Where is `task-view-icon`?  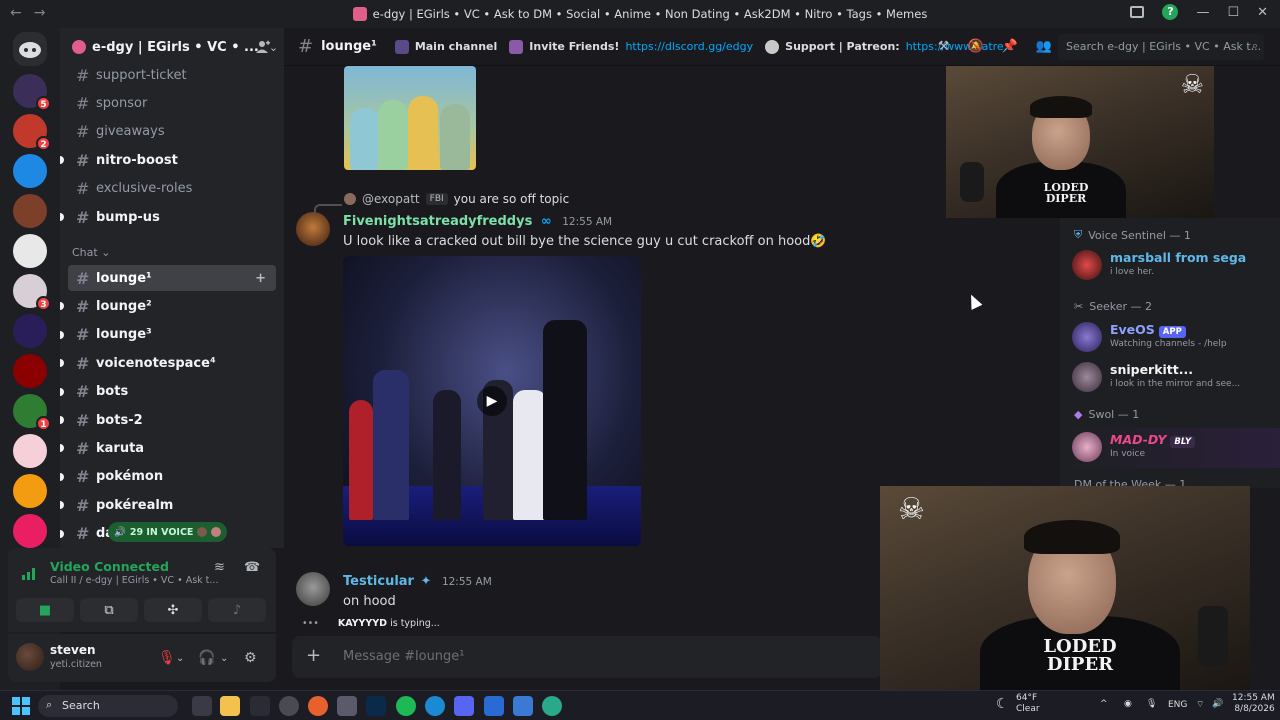 task-view-icon is located at coordinates (202, 706).